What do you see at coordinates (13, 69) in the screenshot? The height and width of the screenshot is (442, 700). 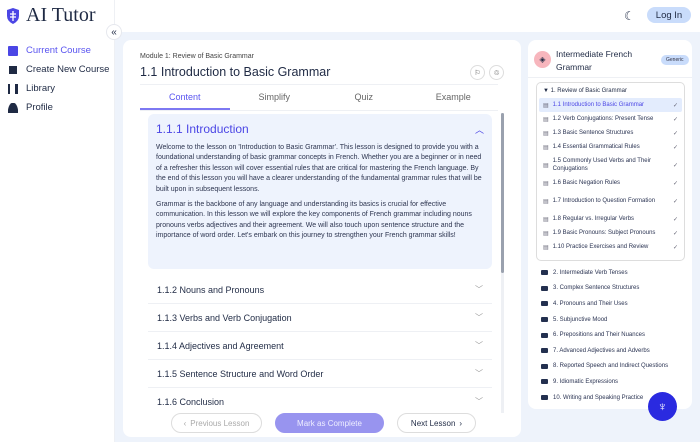 I see `edit-icon` at bounding box center [13, 69].